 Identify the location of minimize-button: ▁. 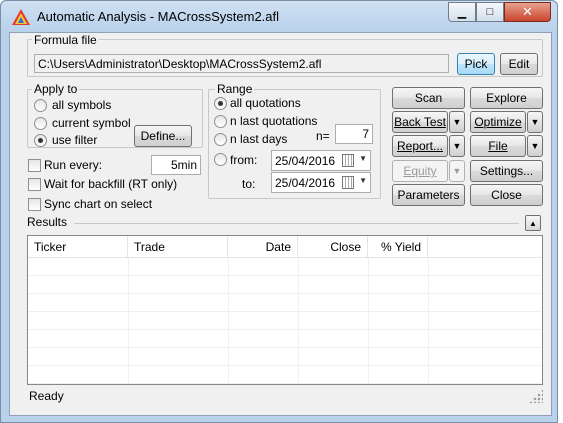
(462, 12).